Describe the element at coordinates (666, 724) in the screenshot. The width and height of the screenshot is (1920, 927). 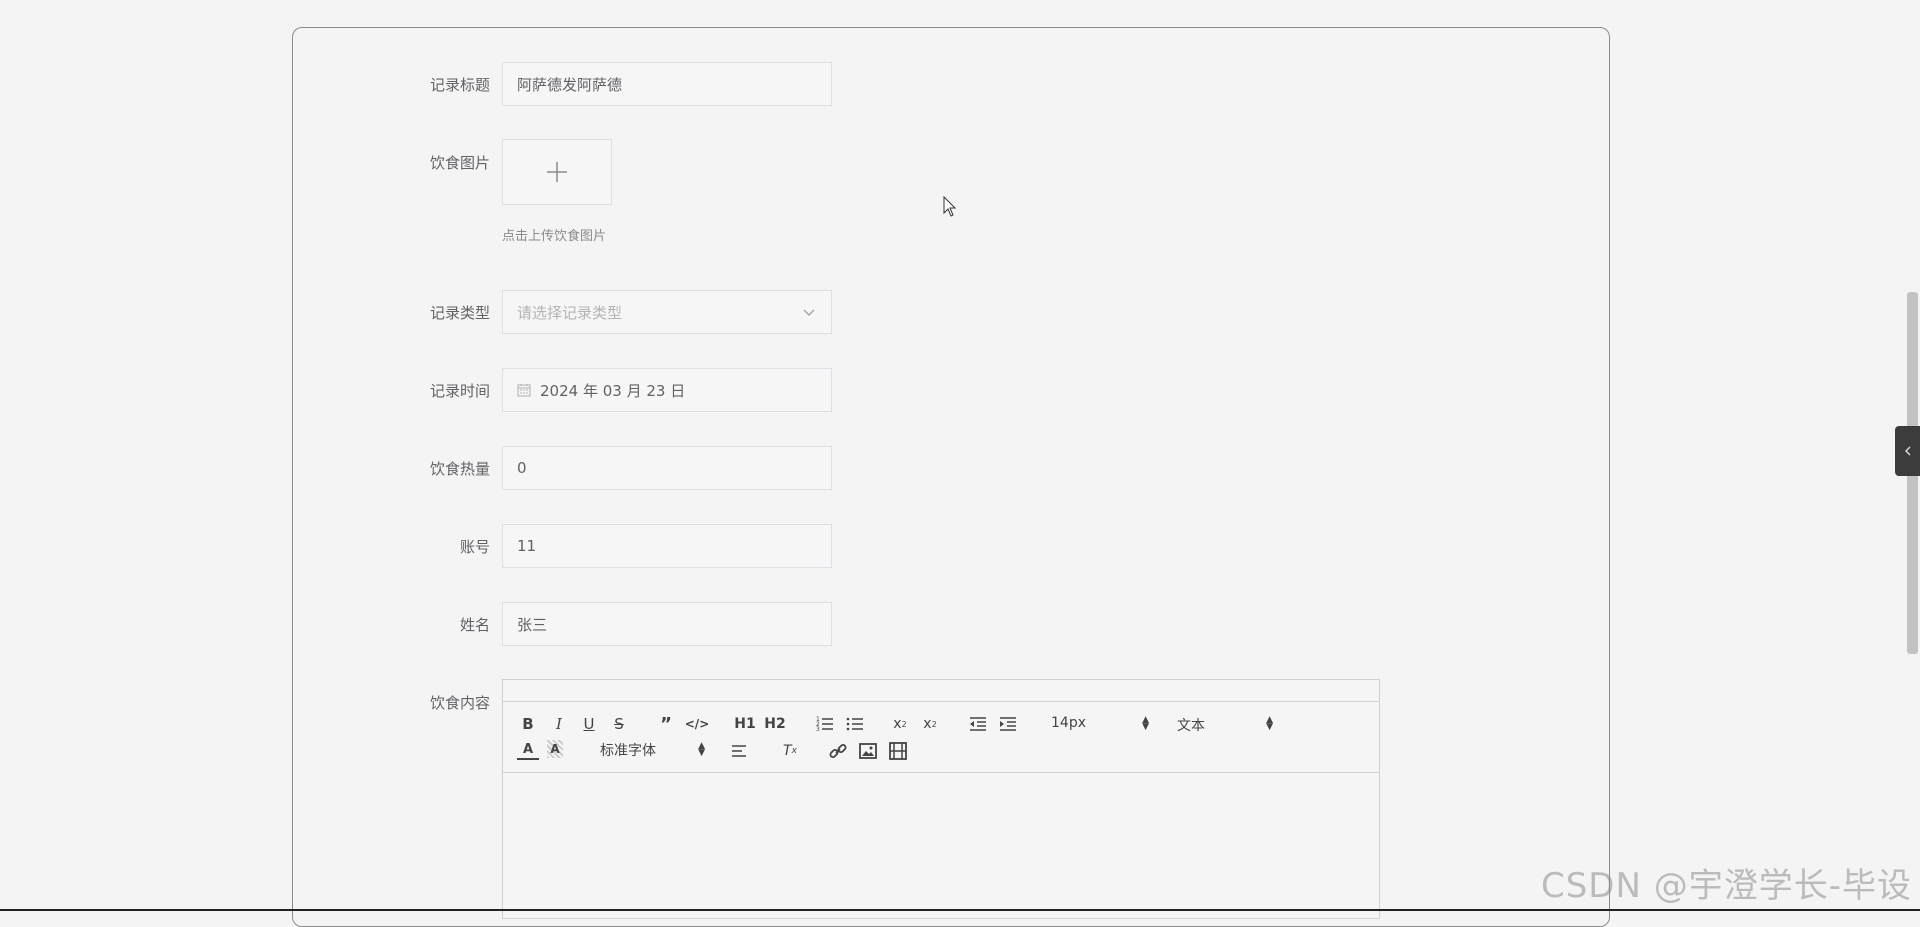
I see `blockquote-icon: ”` at that location.